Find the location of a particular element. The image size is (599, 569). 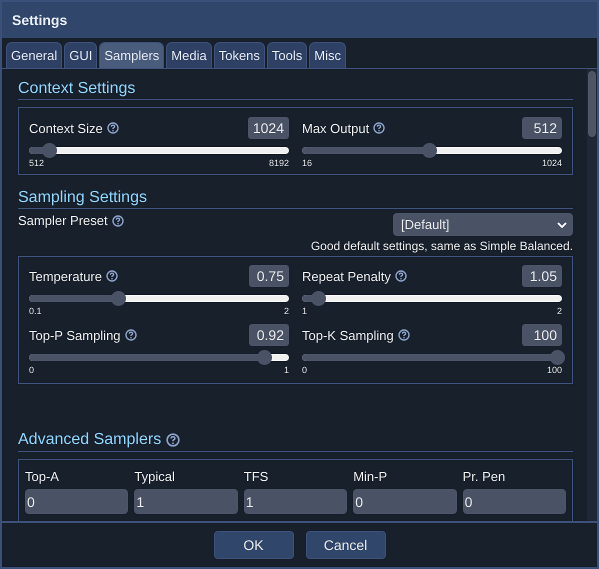

dialog-button: Cancel is located at coordinates (346, 545).